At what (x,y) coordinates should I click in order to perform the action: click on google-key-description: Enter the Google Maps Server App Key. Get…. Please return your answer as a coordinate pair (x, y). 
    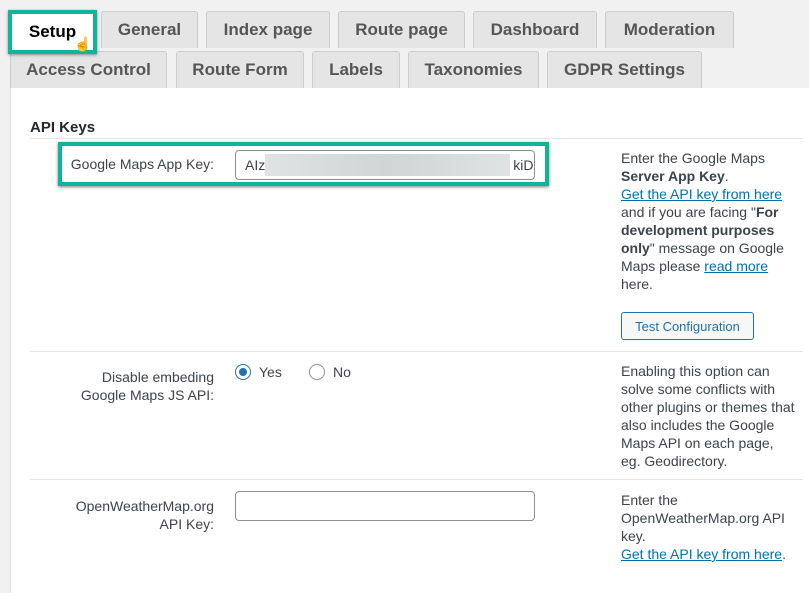
    Looking at the image, I should click on (702, 221).